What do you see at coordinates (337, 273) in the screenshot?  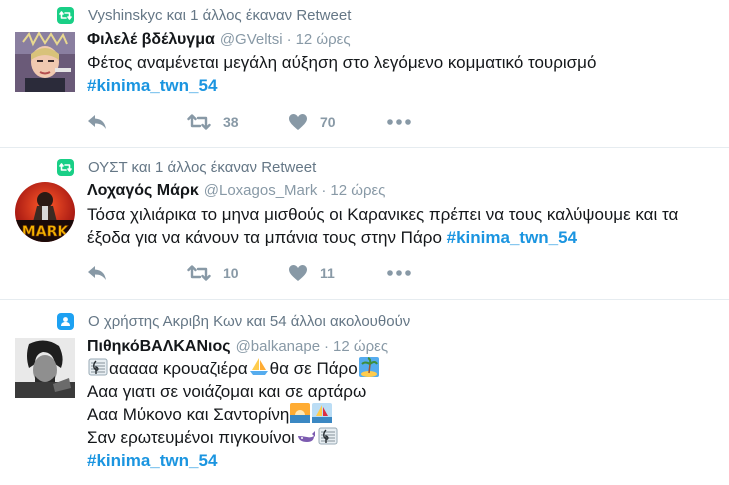 I see `like-button: 11` at bounding box center [337, 273].